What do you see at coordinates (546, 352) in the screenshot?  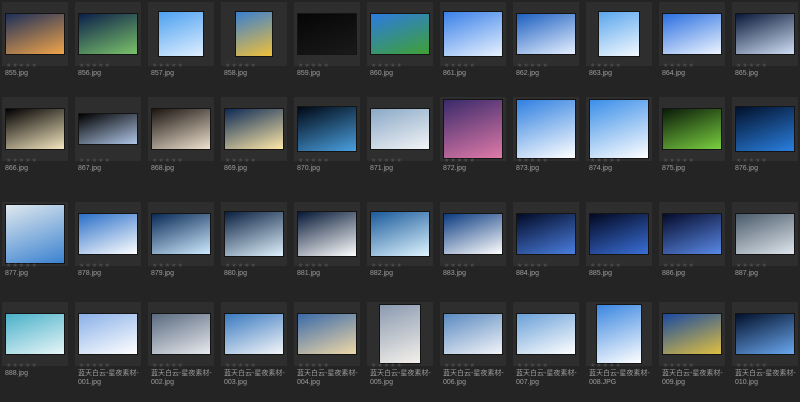 I see `thumbnail-item: ★★★★★ 蓝天白云-星夜素材-007.jpg` at bounding box center [546, 352].